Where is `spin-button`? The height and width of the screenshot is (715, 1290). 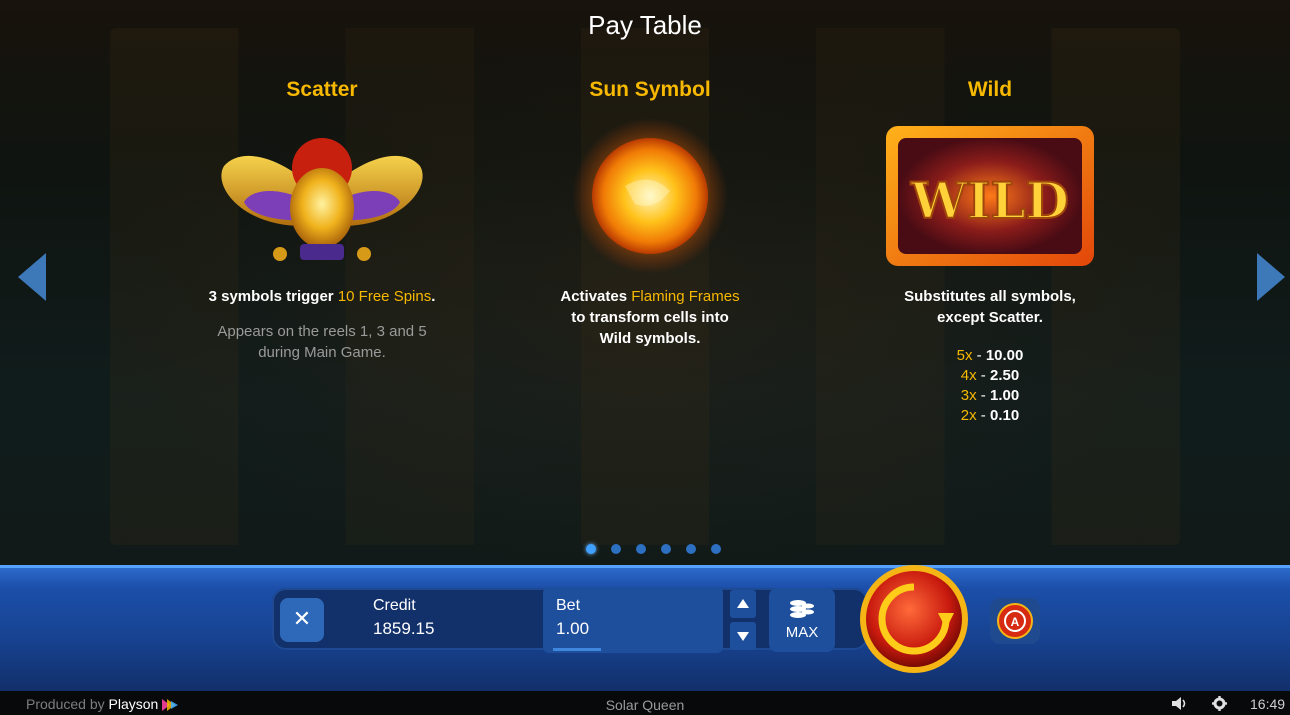
spin-button is located at coordinates (914, 619).